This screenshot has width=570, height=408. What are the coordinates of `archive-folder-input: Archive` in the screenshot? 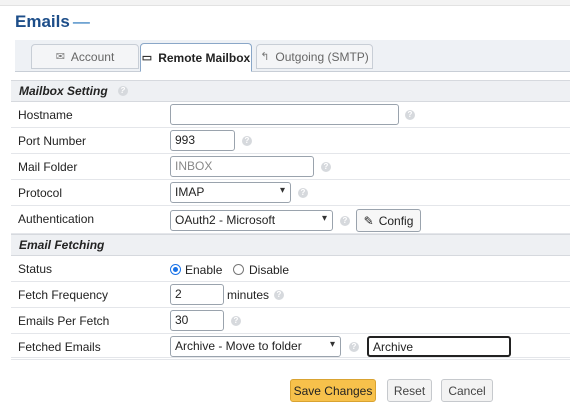 It's located at (439, 346).